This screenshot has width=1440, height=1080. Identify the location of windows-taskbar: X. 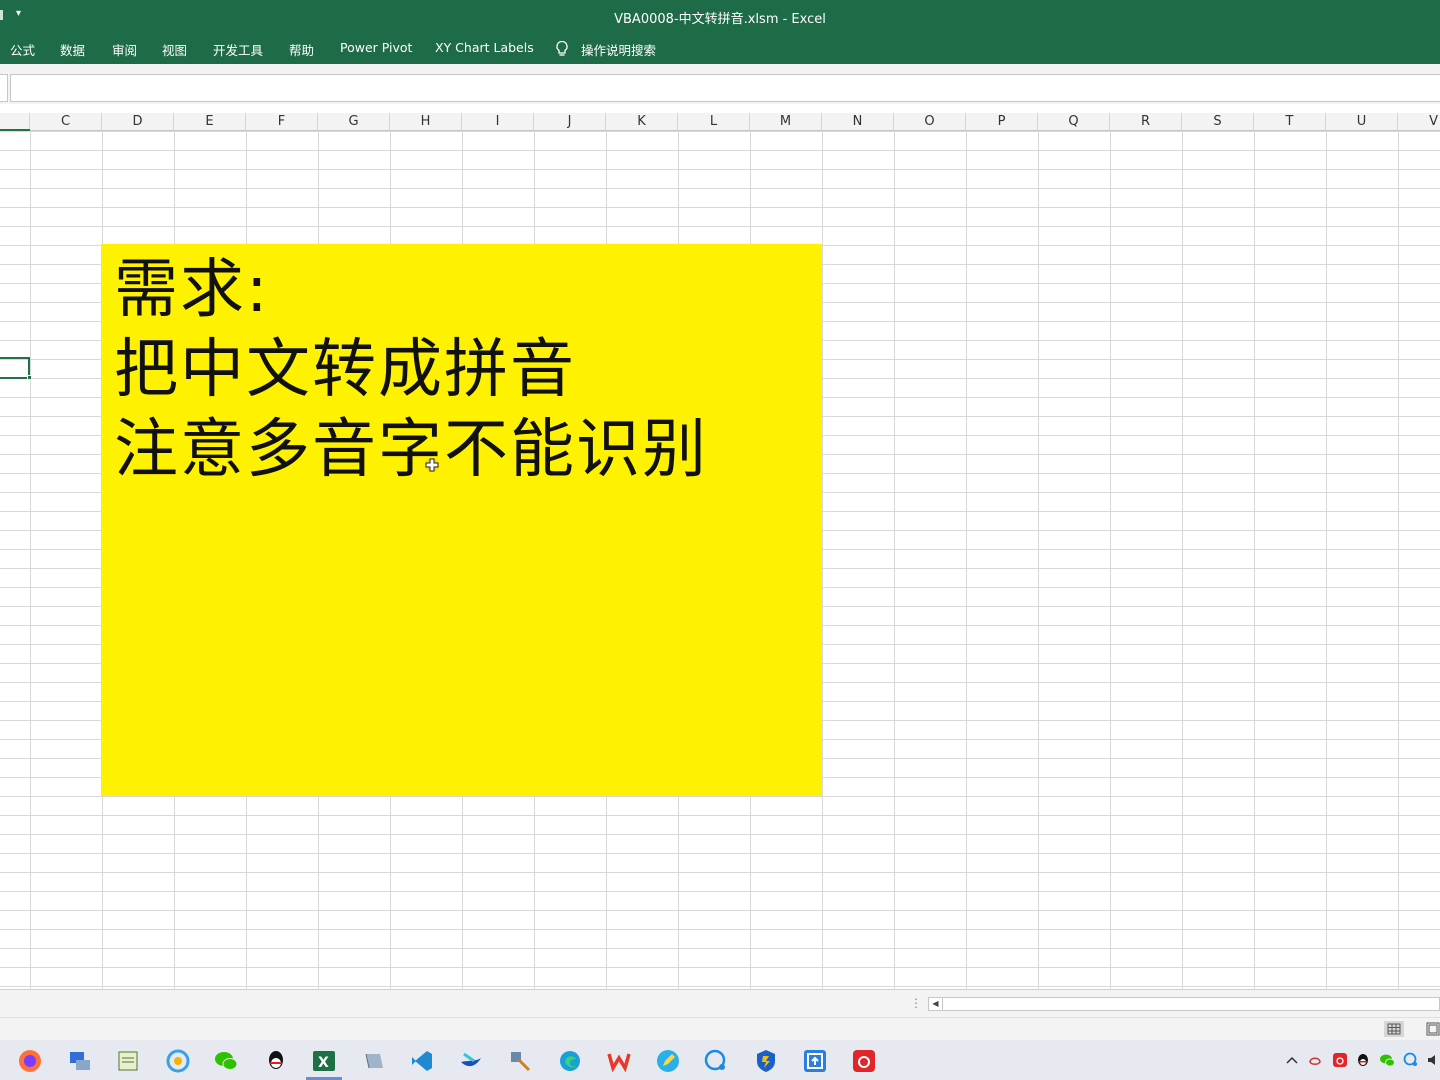
(720, 1060).